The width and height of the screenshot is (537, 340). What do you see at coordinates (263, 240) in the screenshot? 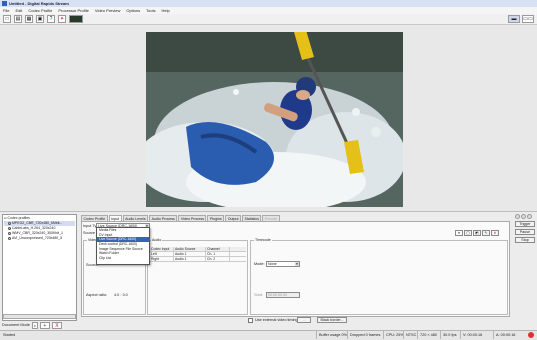
I see `timecode-legend: Timecode` at bounding box center [263, 240].